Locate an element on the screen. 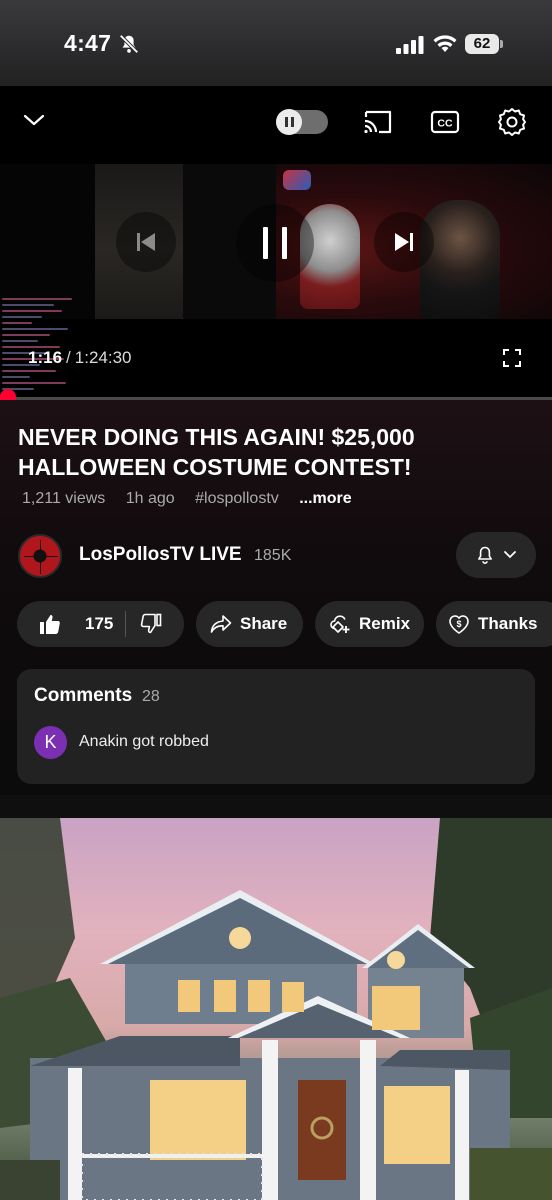 This screenshot has width=552, height=1200. time-readout: 1:16/1:24:30 is located at coordinates (80, 358).